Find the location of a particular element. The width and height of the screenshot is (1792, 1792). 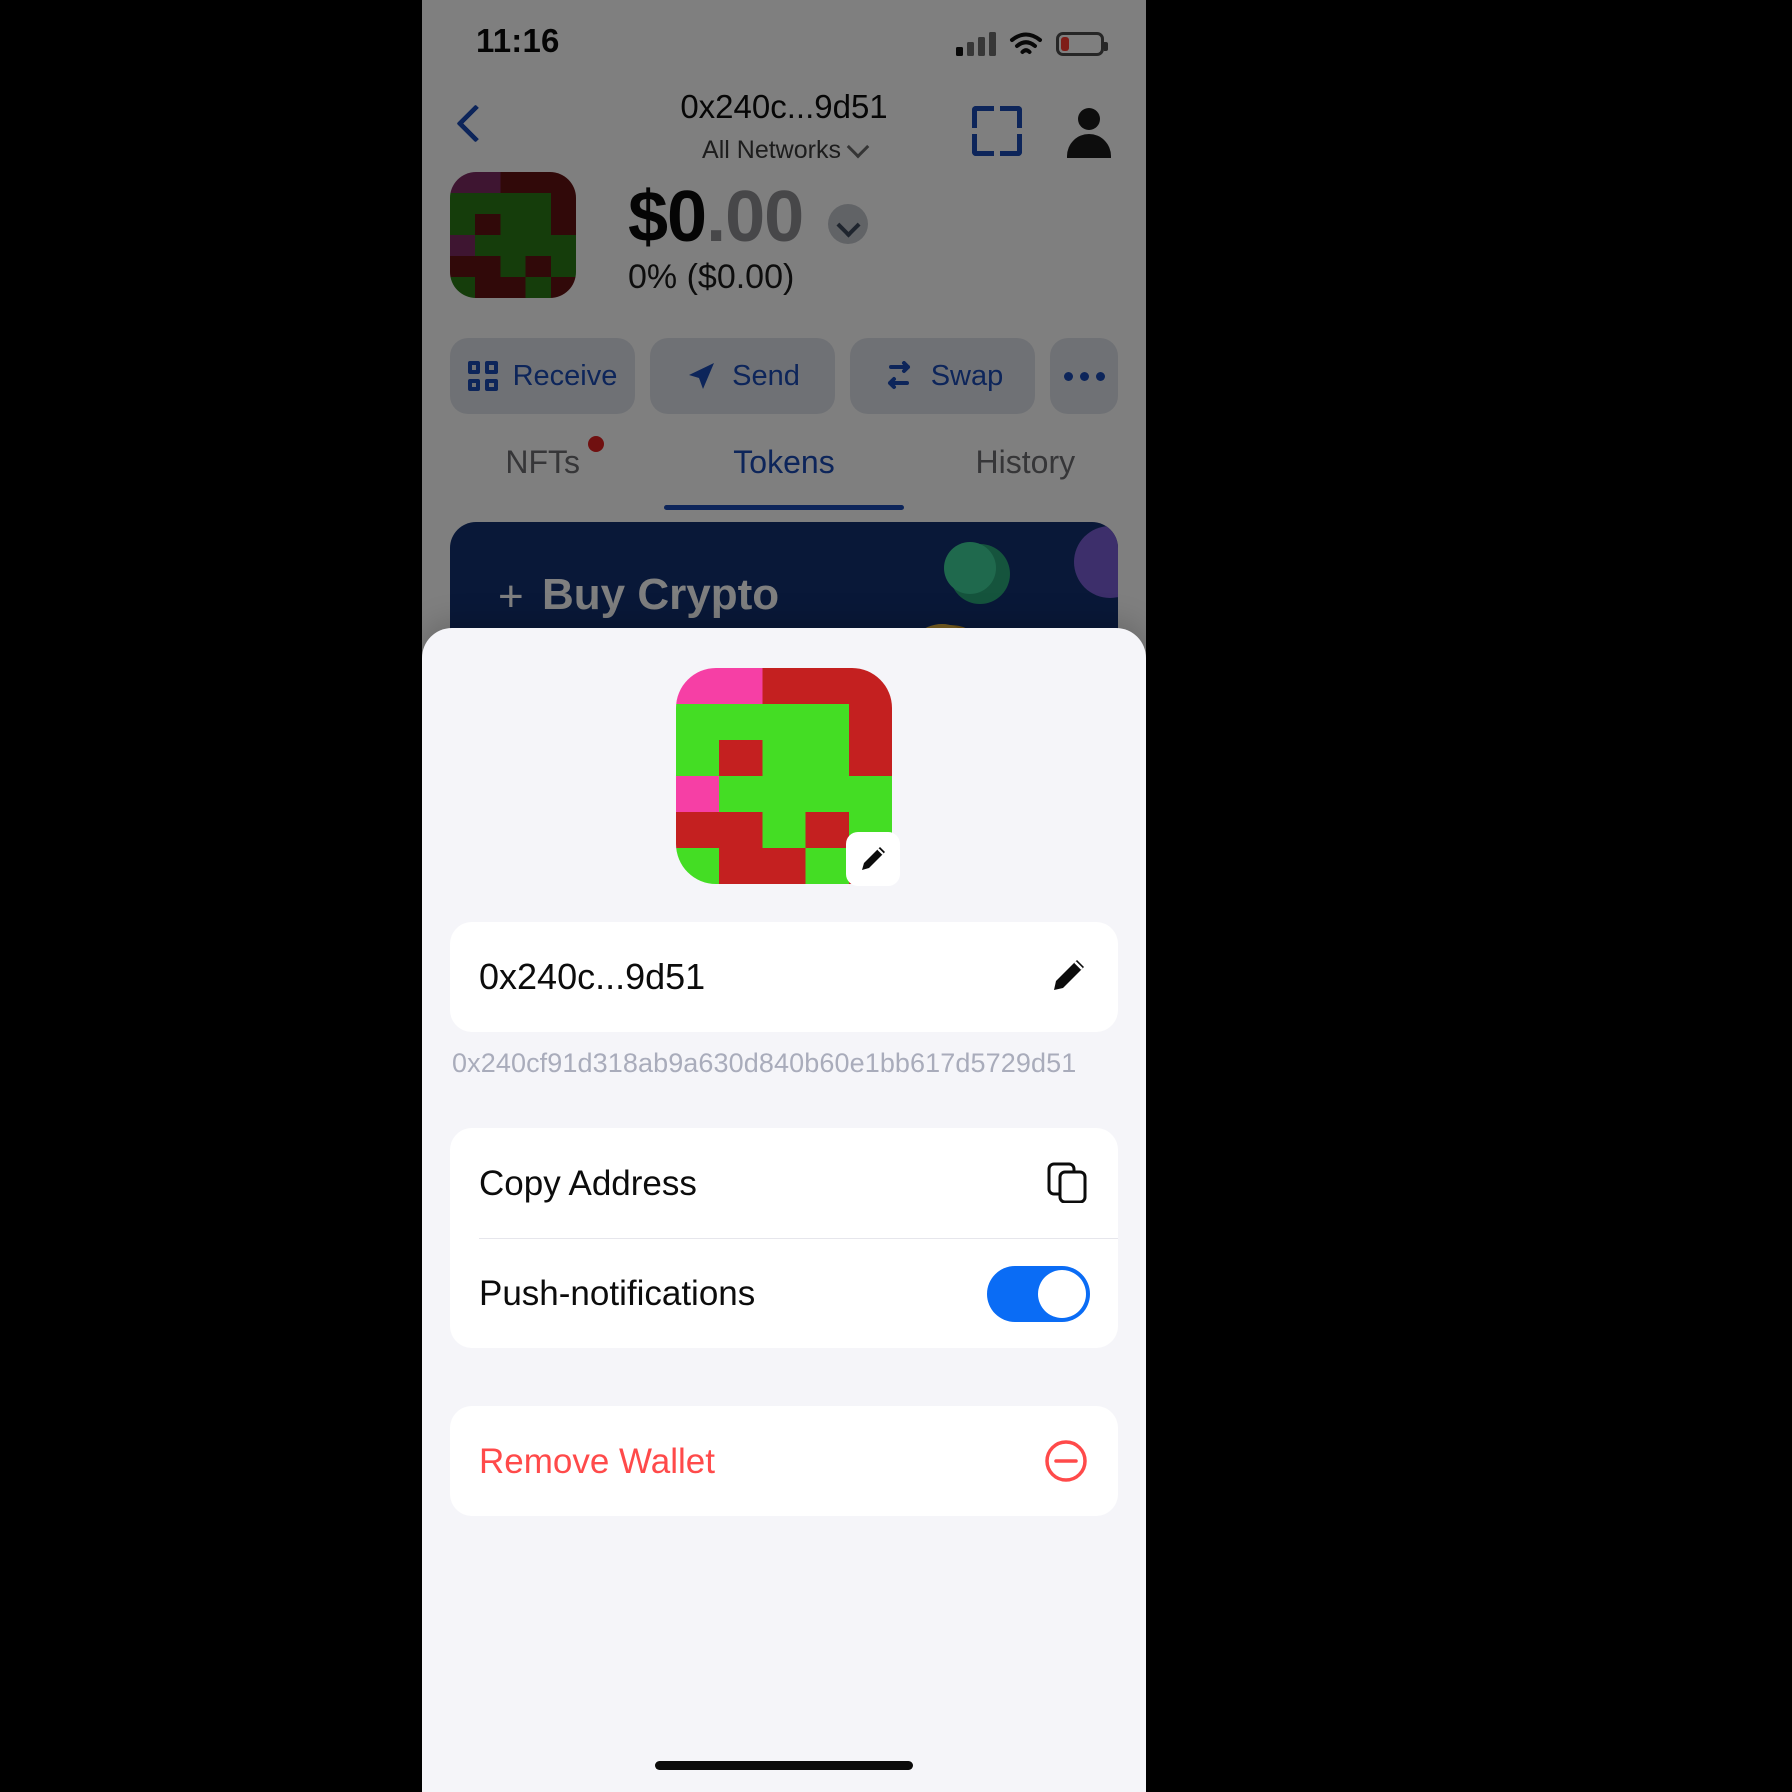

balance-section: $0.00 0% ($0.00) is located at coordinates (784, 237).